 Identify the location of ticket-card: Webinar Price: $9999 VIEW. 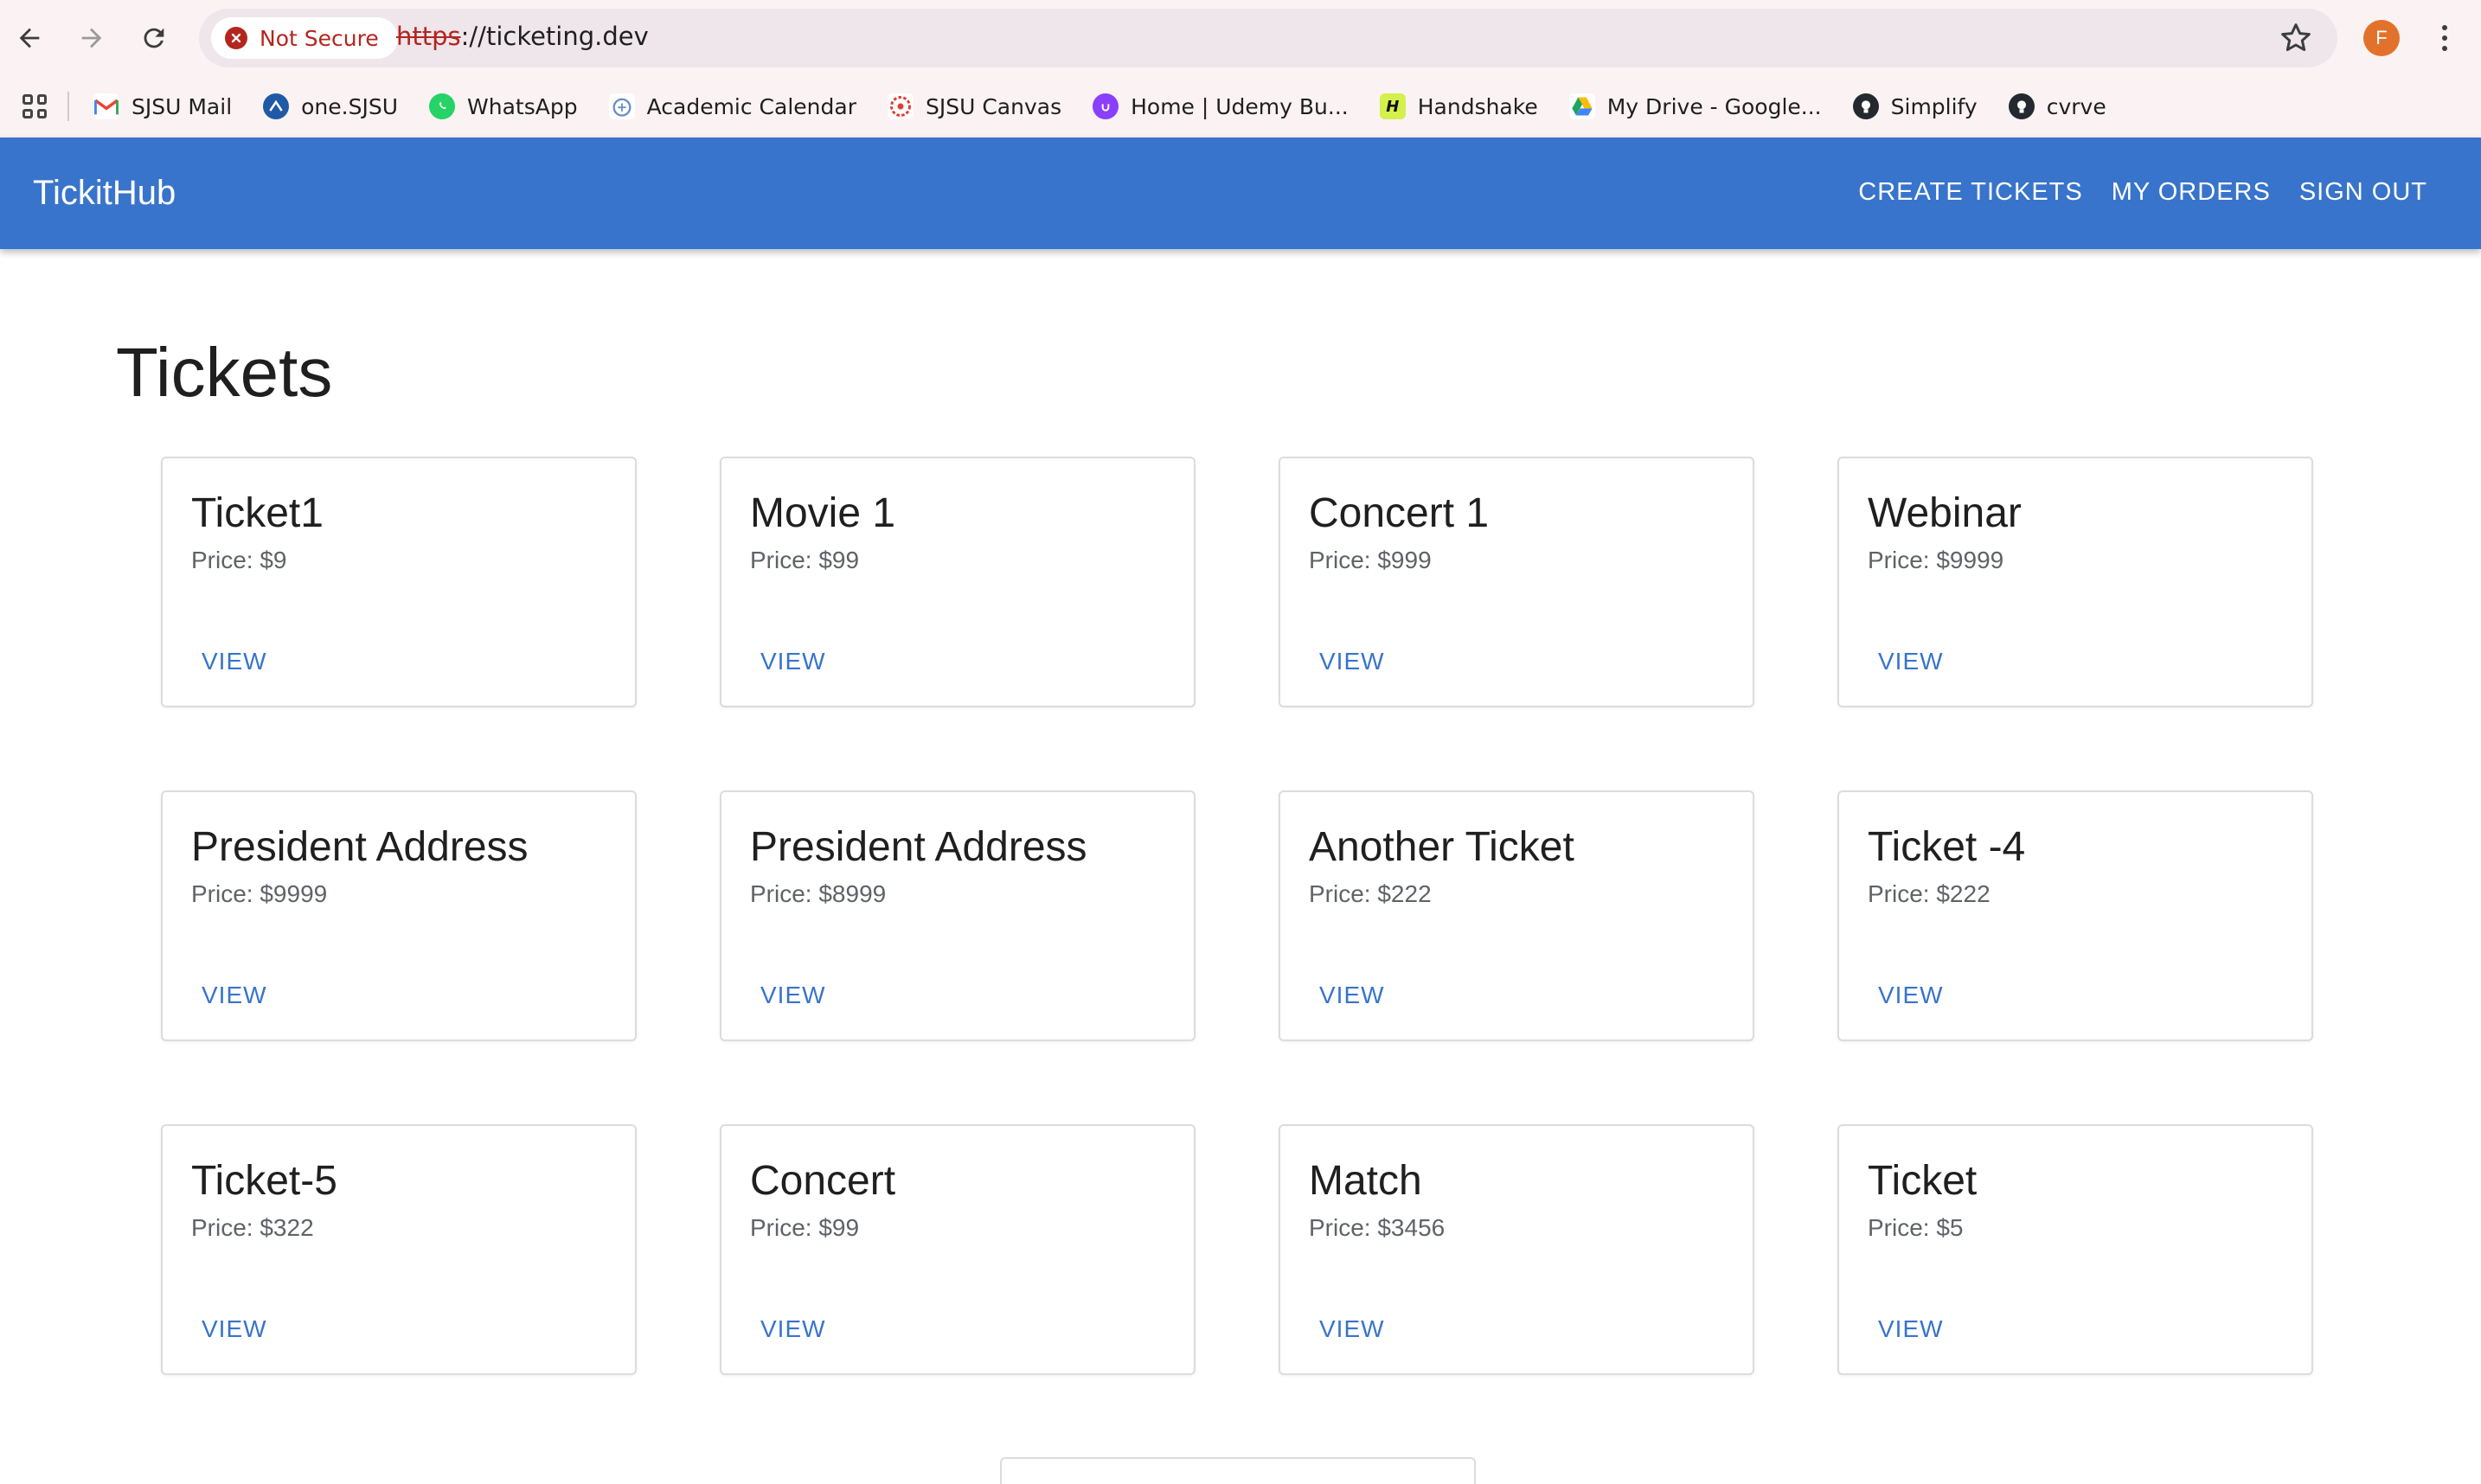
(2075, 582).